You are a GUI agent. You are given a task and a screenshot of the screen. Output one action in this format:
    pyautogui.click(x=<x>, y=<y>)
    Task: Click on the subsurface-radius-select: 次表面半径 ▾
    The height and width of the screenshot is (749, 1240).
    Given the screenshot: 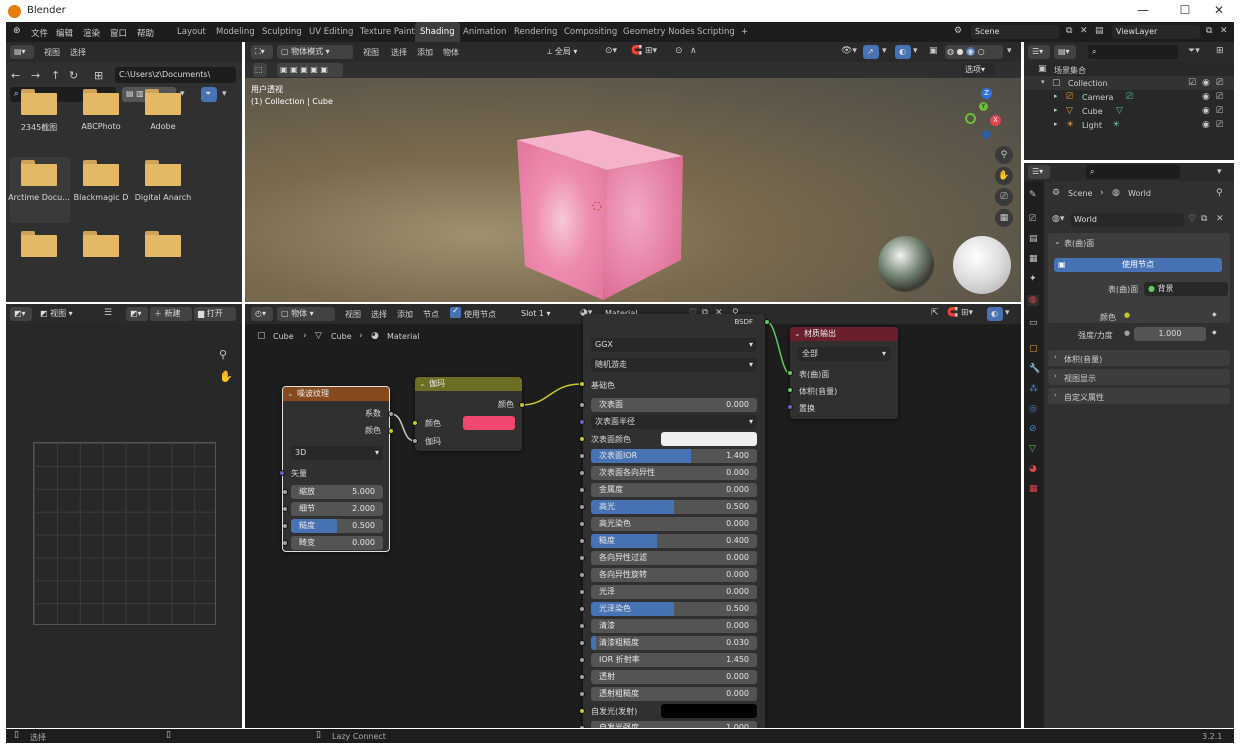 What is the action you would take?
    pyautogui.click(x=674, y=422)
    